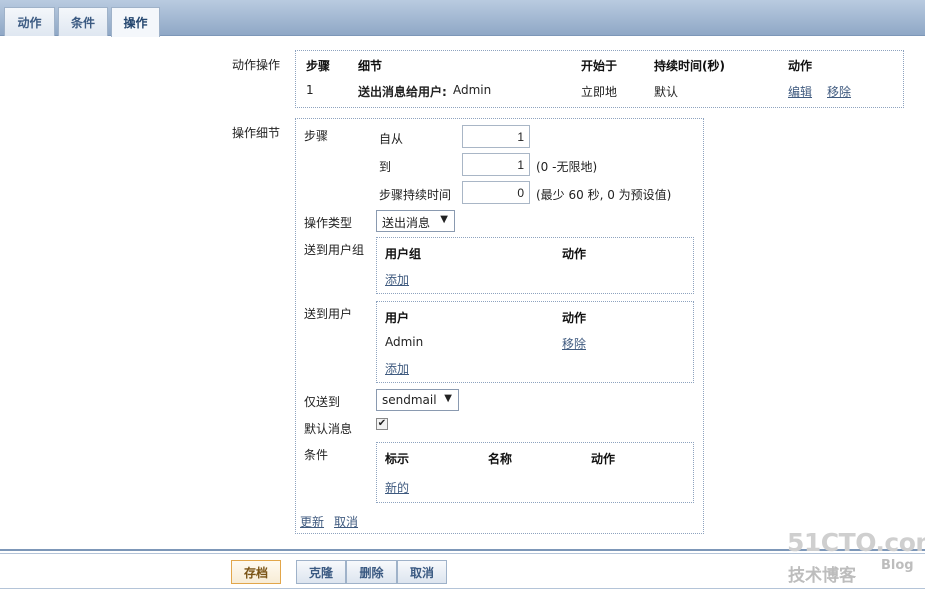 This screenshot has width=925, height=594. Describe the element at coordinates (472, 90) in the screenshot. I see `row-detail-value: Admin` at that location.